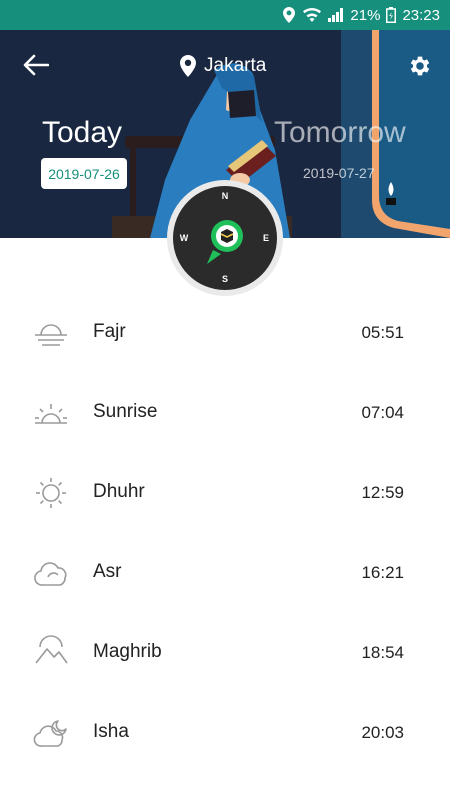  Describe the element at coordinates (339, 173) in the screenshot. I see `tomorrow-date: 2019-07-27` at that location.